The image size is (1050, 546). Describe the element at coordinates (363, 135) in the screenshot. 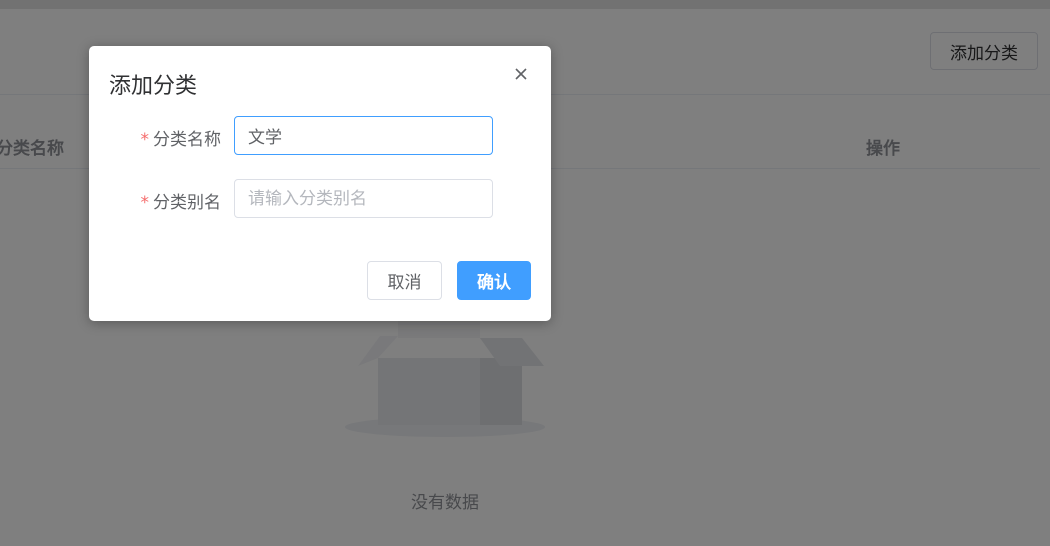

I see `category-name-input` at that location.